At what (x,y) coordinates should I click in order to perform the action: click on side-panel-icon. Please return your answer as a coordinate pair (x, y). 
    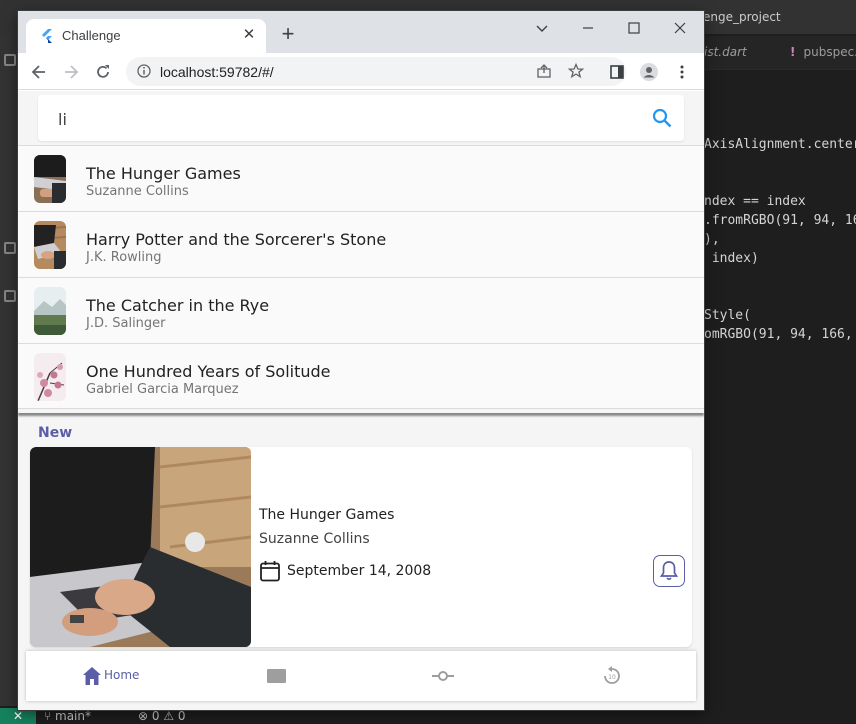
    Looking at the image, I should click on (617, 72).